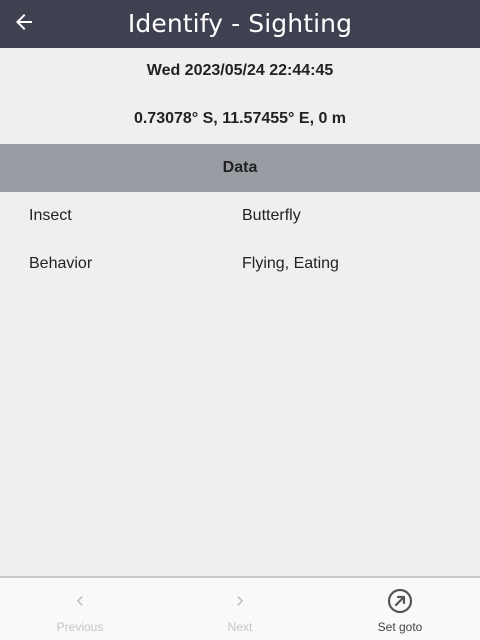 The image size is (480, 640). What do you see at coordinates (240, 601) in the screenshot?
I see `chevron-right-icon` at bounding box center [240, 601].